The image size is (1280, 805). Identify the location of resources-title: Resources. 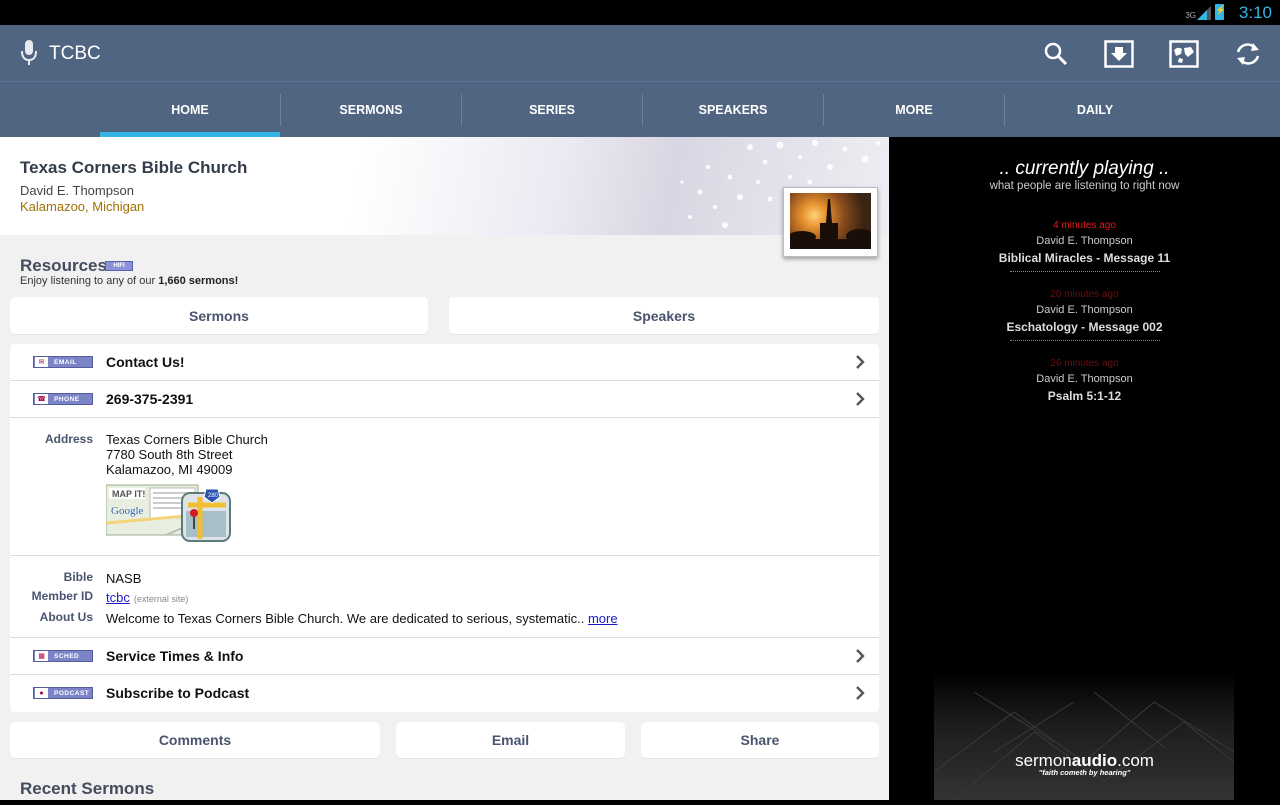
(63, 265).